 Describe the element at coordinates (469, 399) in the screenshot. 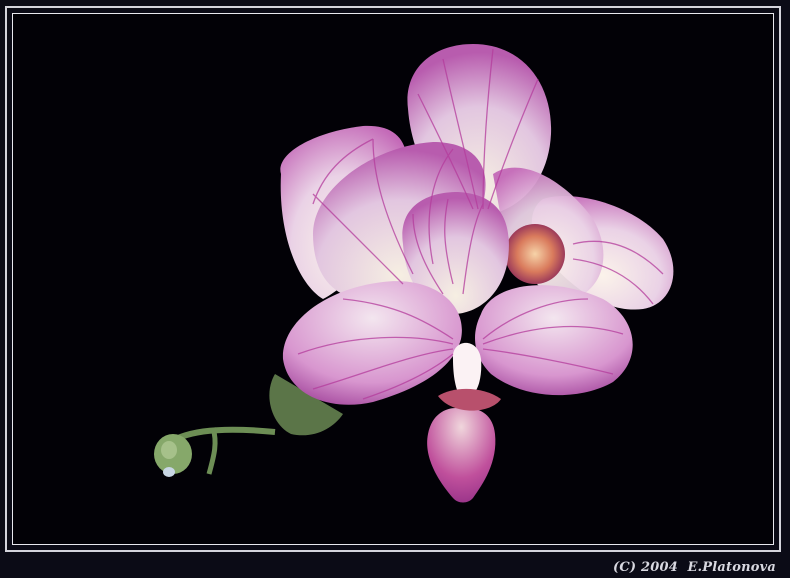

I see `lip-base` at that location.